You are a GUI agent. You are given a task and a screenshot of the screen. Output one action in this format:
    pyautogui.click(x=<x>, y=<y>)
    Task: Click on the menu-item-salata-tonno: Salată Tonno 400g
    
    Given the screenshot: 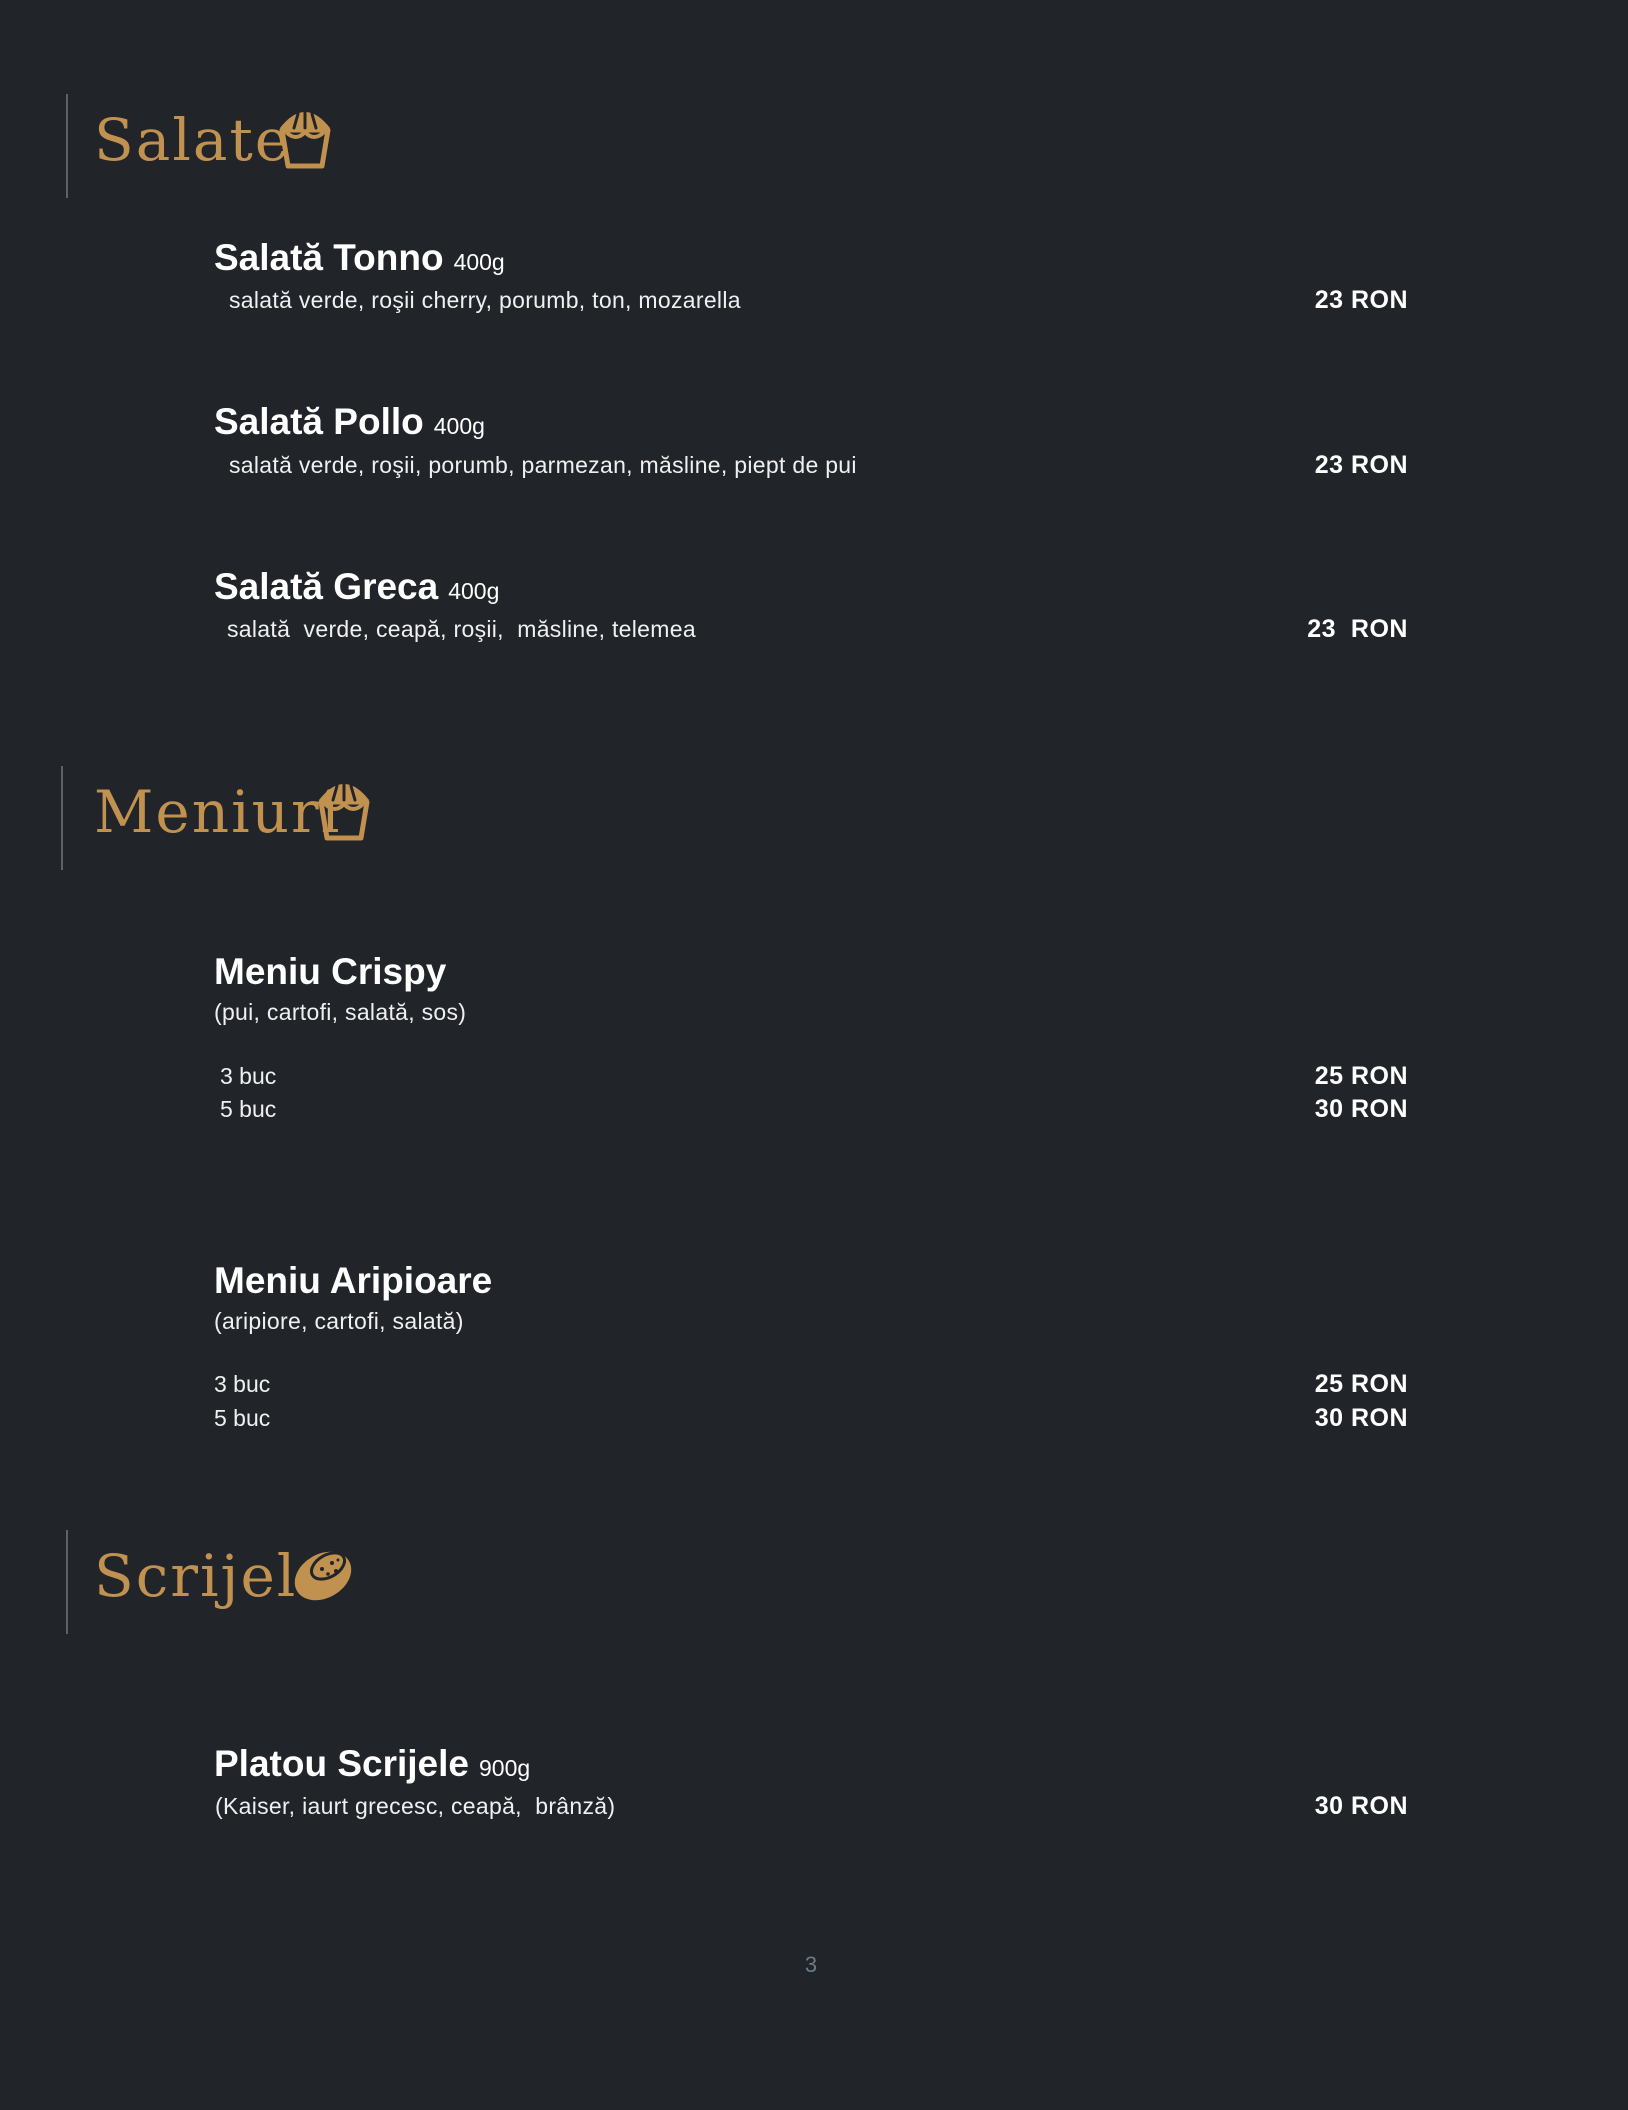 What is the action you would take?
    pyautogui.click(x=359, y=262)
    